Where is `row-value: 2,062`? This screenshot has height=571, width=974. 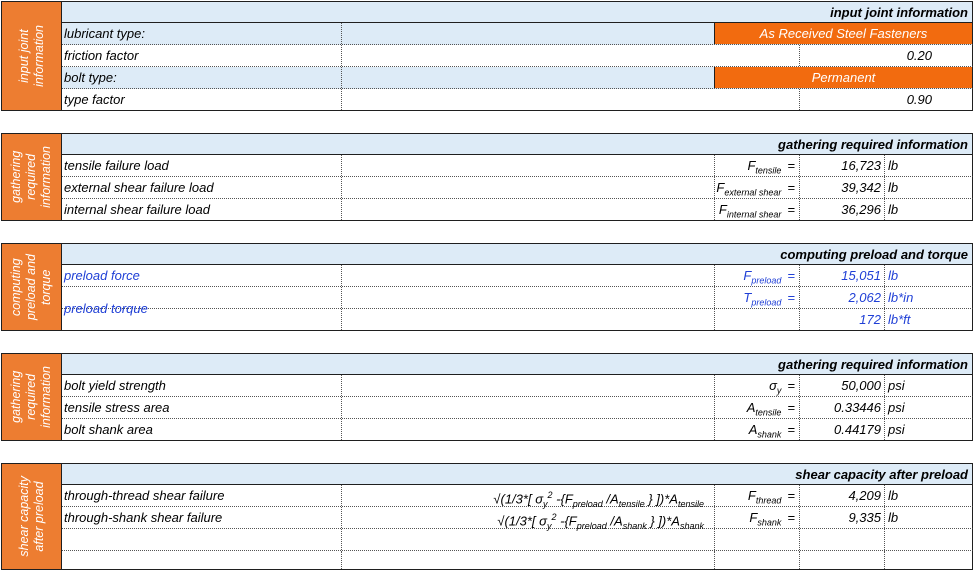 row-value: 2,062 is located at coordinates (841, 297).